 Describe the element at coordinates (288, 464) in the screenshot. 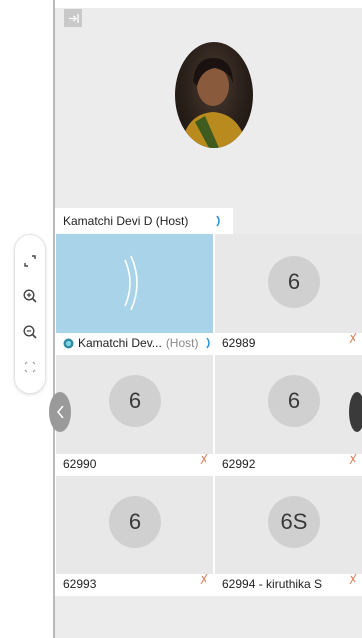

I see `participant-label: 62992` at that location.